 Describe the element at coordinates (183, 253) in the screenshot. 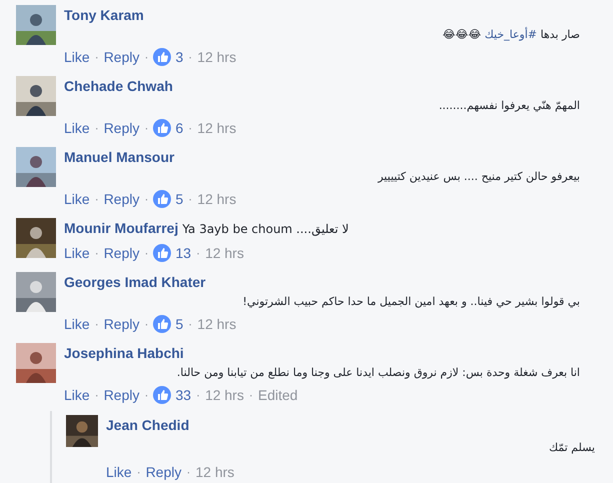

I see `like-count: 13` at that location.